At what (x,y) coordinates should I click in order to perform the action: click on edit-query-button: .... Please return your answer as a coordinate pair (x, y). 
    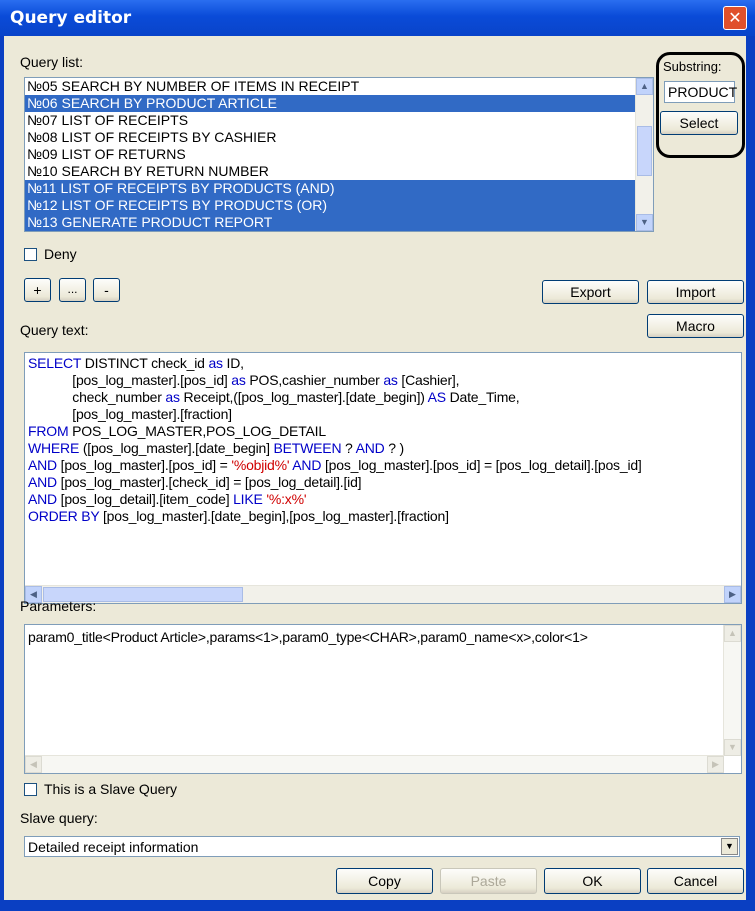
    Looking at the image, I should click on (72, 290).